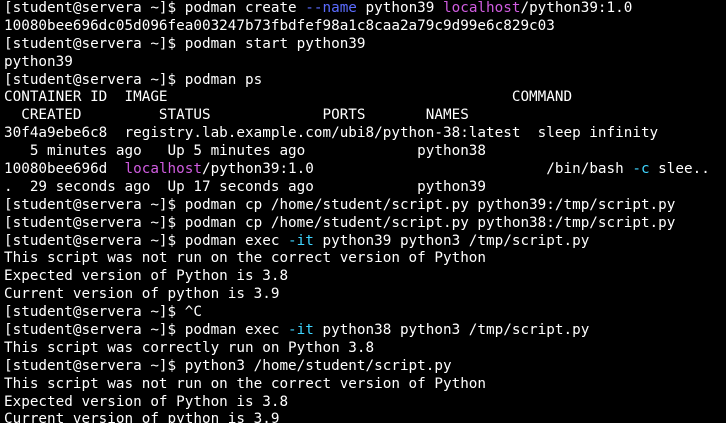 This screenshot has width=726, height=423. I want to click on terminal-line: [student@servera ~]$ ^C, so click(365, 313).